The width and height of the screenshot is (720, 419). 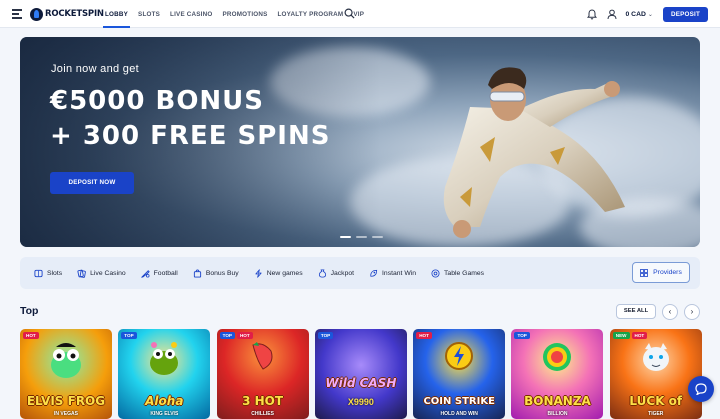 I want to click on providers-button: Providers, so click(x=661, y=272).